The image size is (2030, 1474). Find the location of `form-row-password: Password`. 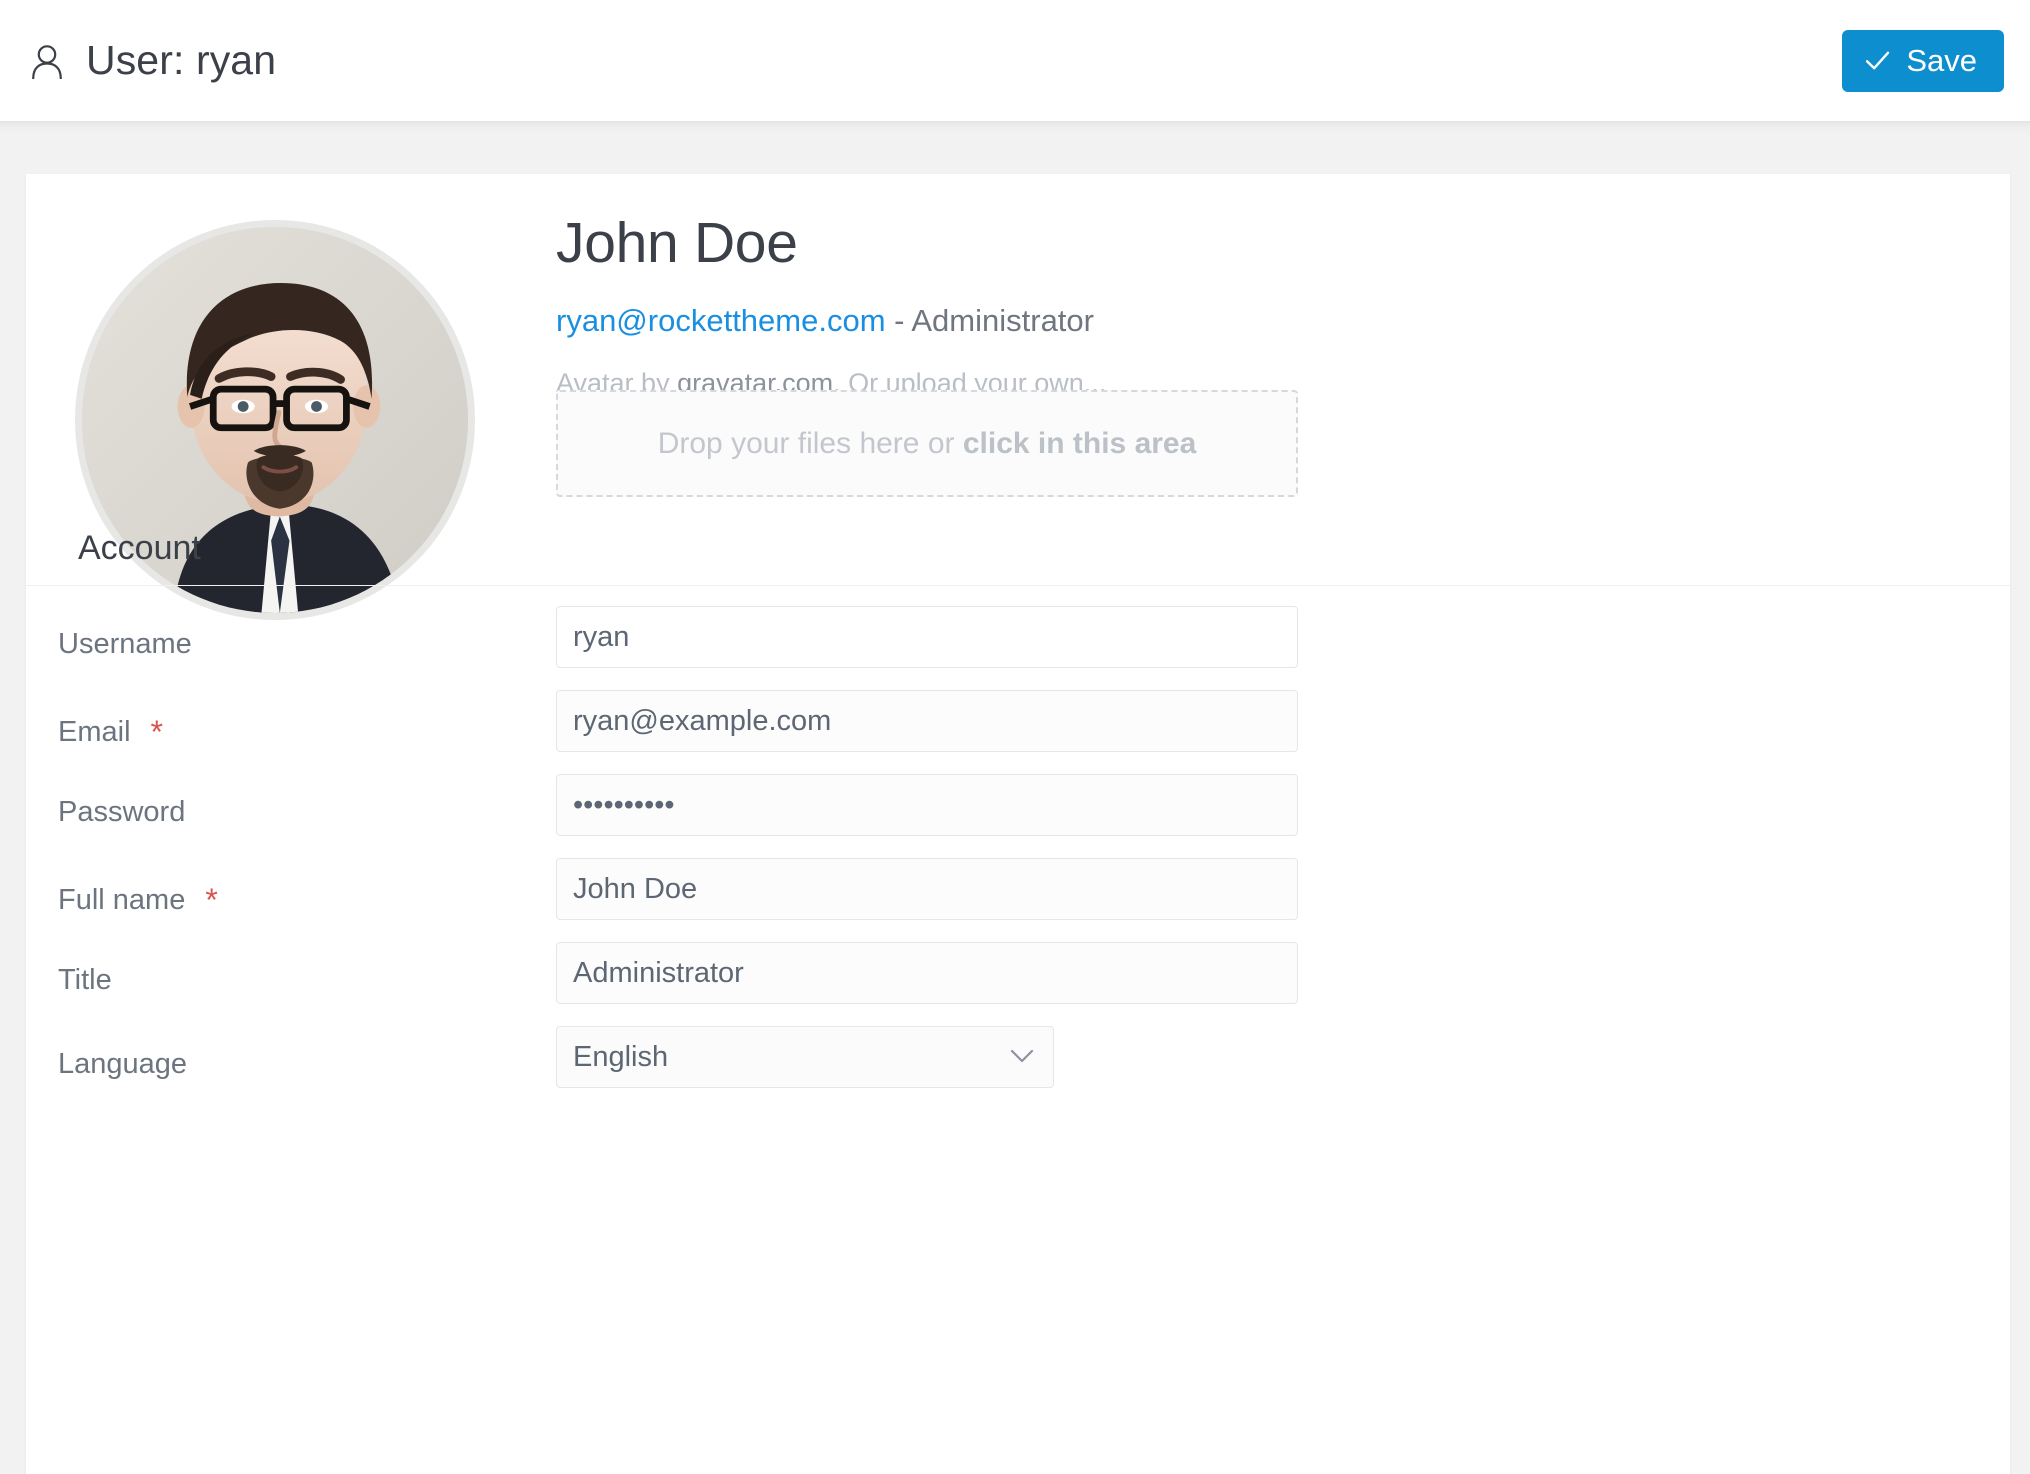

form-row-password: Password is located at coordinates (1018, 816).